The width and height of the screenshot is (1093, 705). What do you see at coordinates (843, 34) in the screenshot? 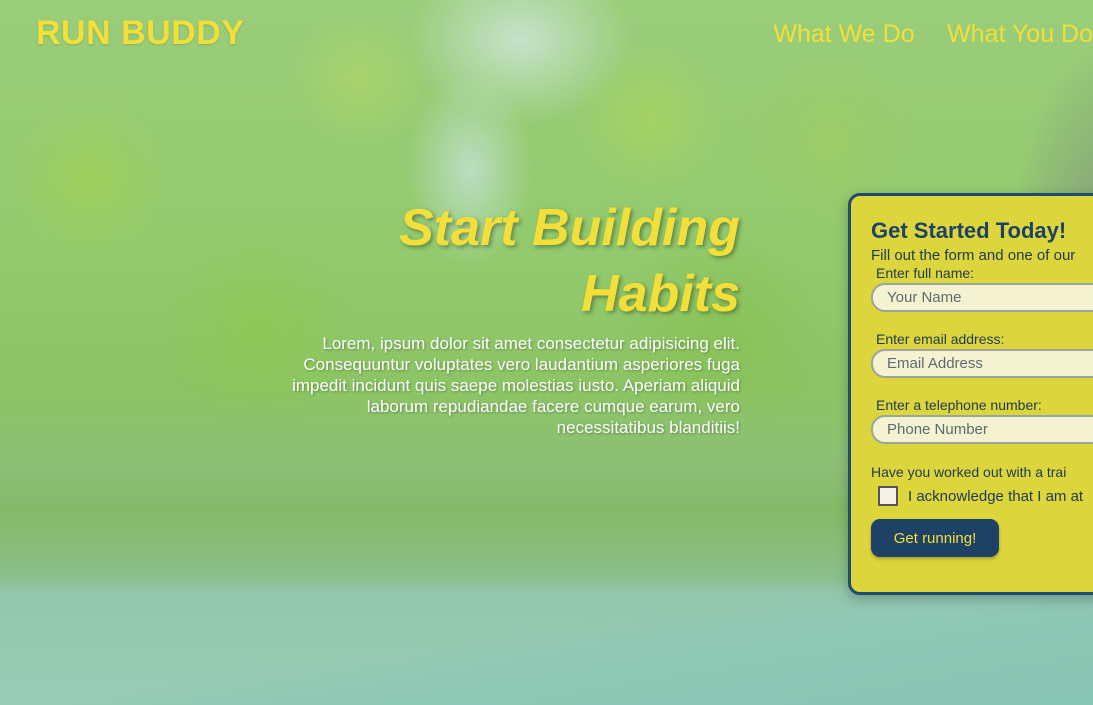
I see `nav-link-what-we-do: What We Do` at bounding box center [843, 34].